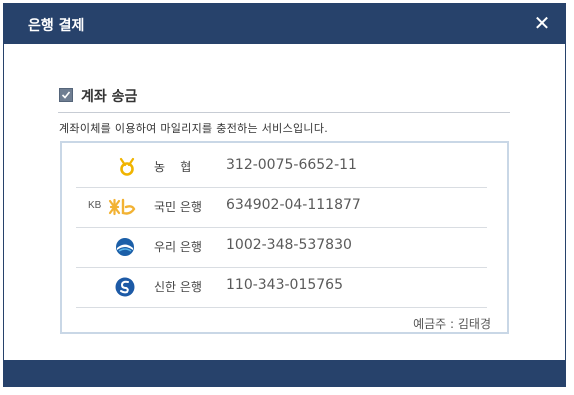 Image resolution: width=574 pixels, height=395 pixels. I want to click on account-number: 1002-348-537830, so click(289, 245).